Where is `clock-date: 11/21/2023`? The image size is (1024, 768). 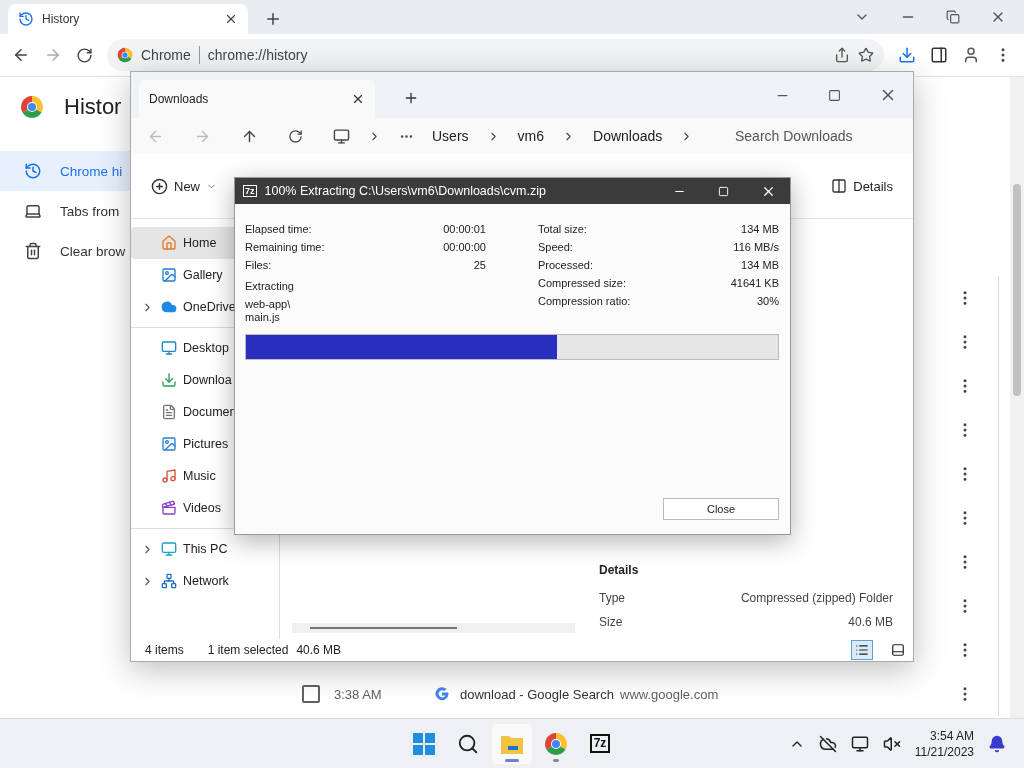
clock-date: 11/21/2023 is located at coordinates (944, 751).